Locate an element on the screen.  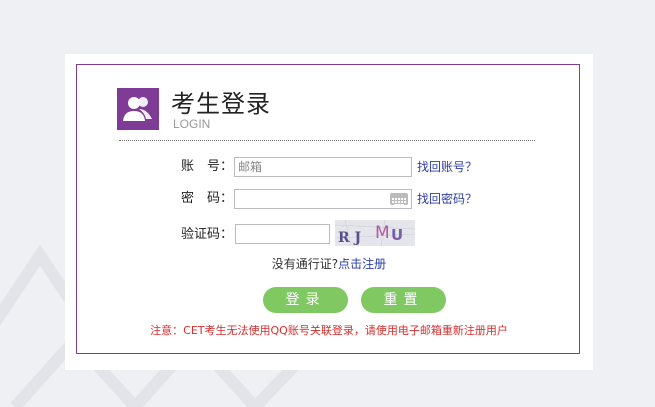
recover-password-link: 找回密码？ is located at coordinates (447, 199).